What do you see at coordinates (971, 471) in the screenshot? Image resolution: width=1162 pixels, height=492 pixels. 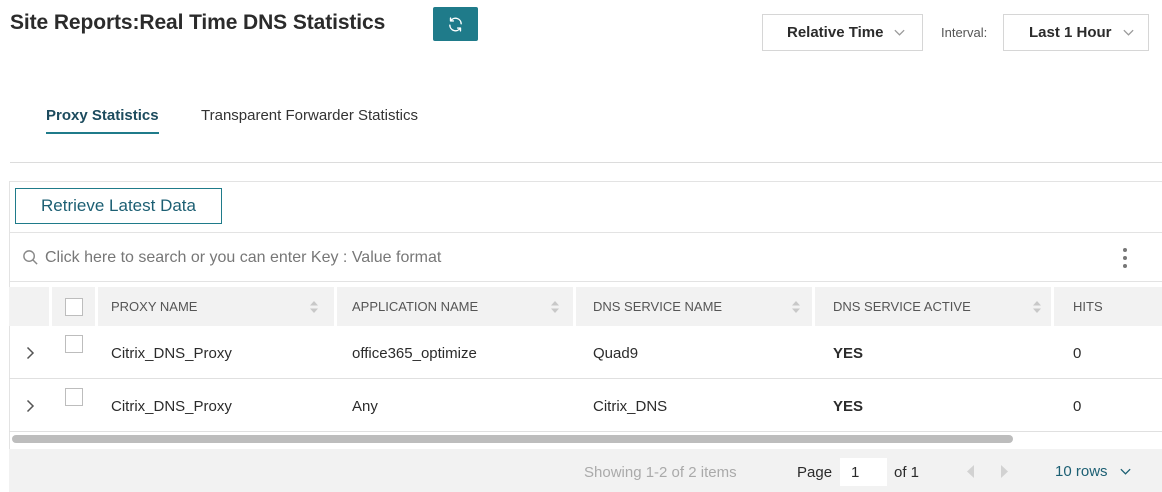 I see `prev-page-icon` at bounding box center [971, 471].